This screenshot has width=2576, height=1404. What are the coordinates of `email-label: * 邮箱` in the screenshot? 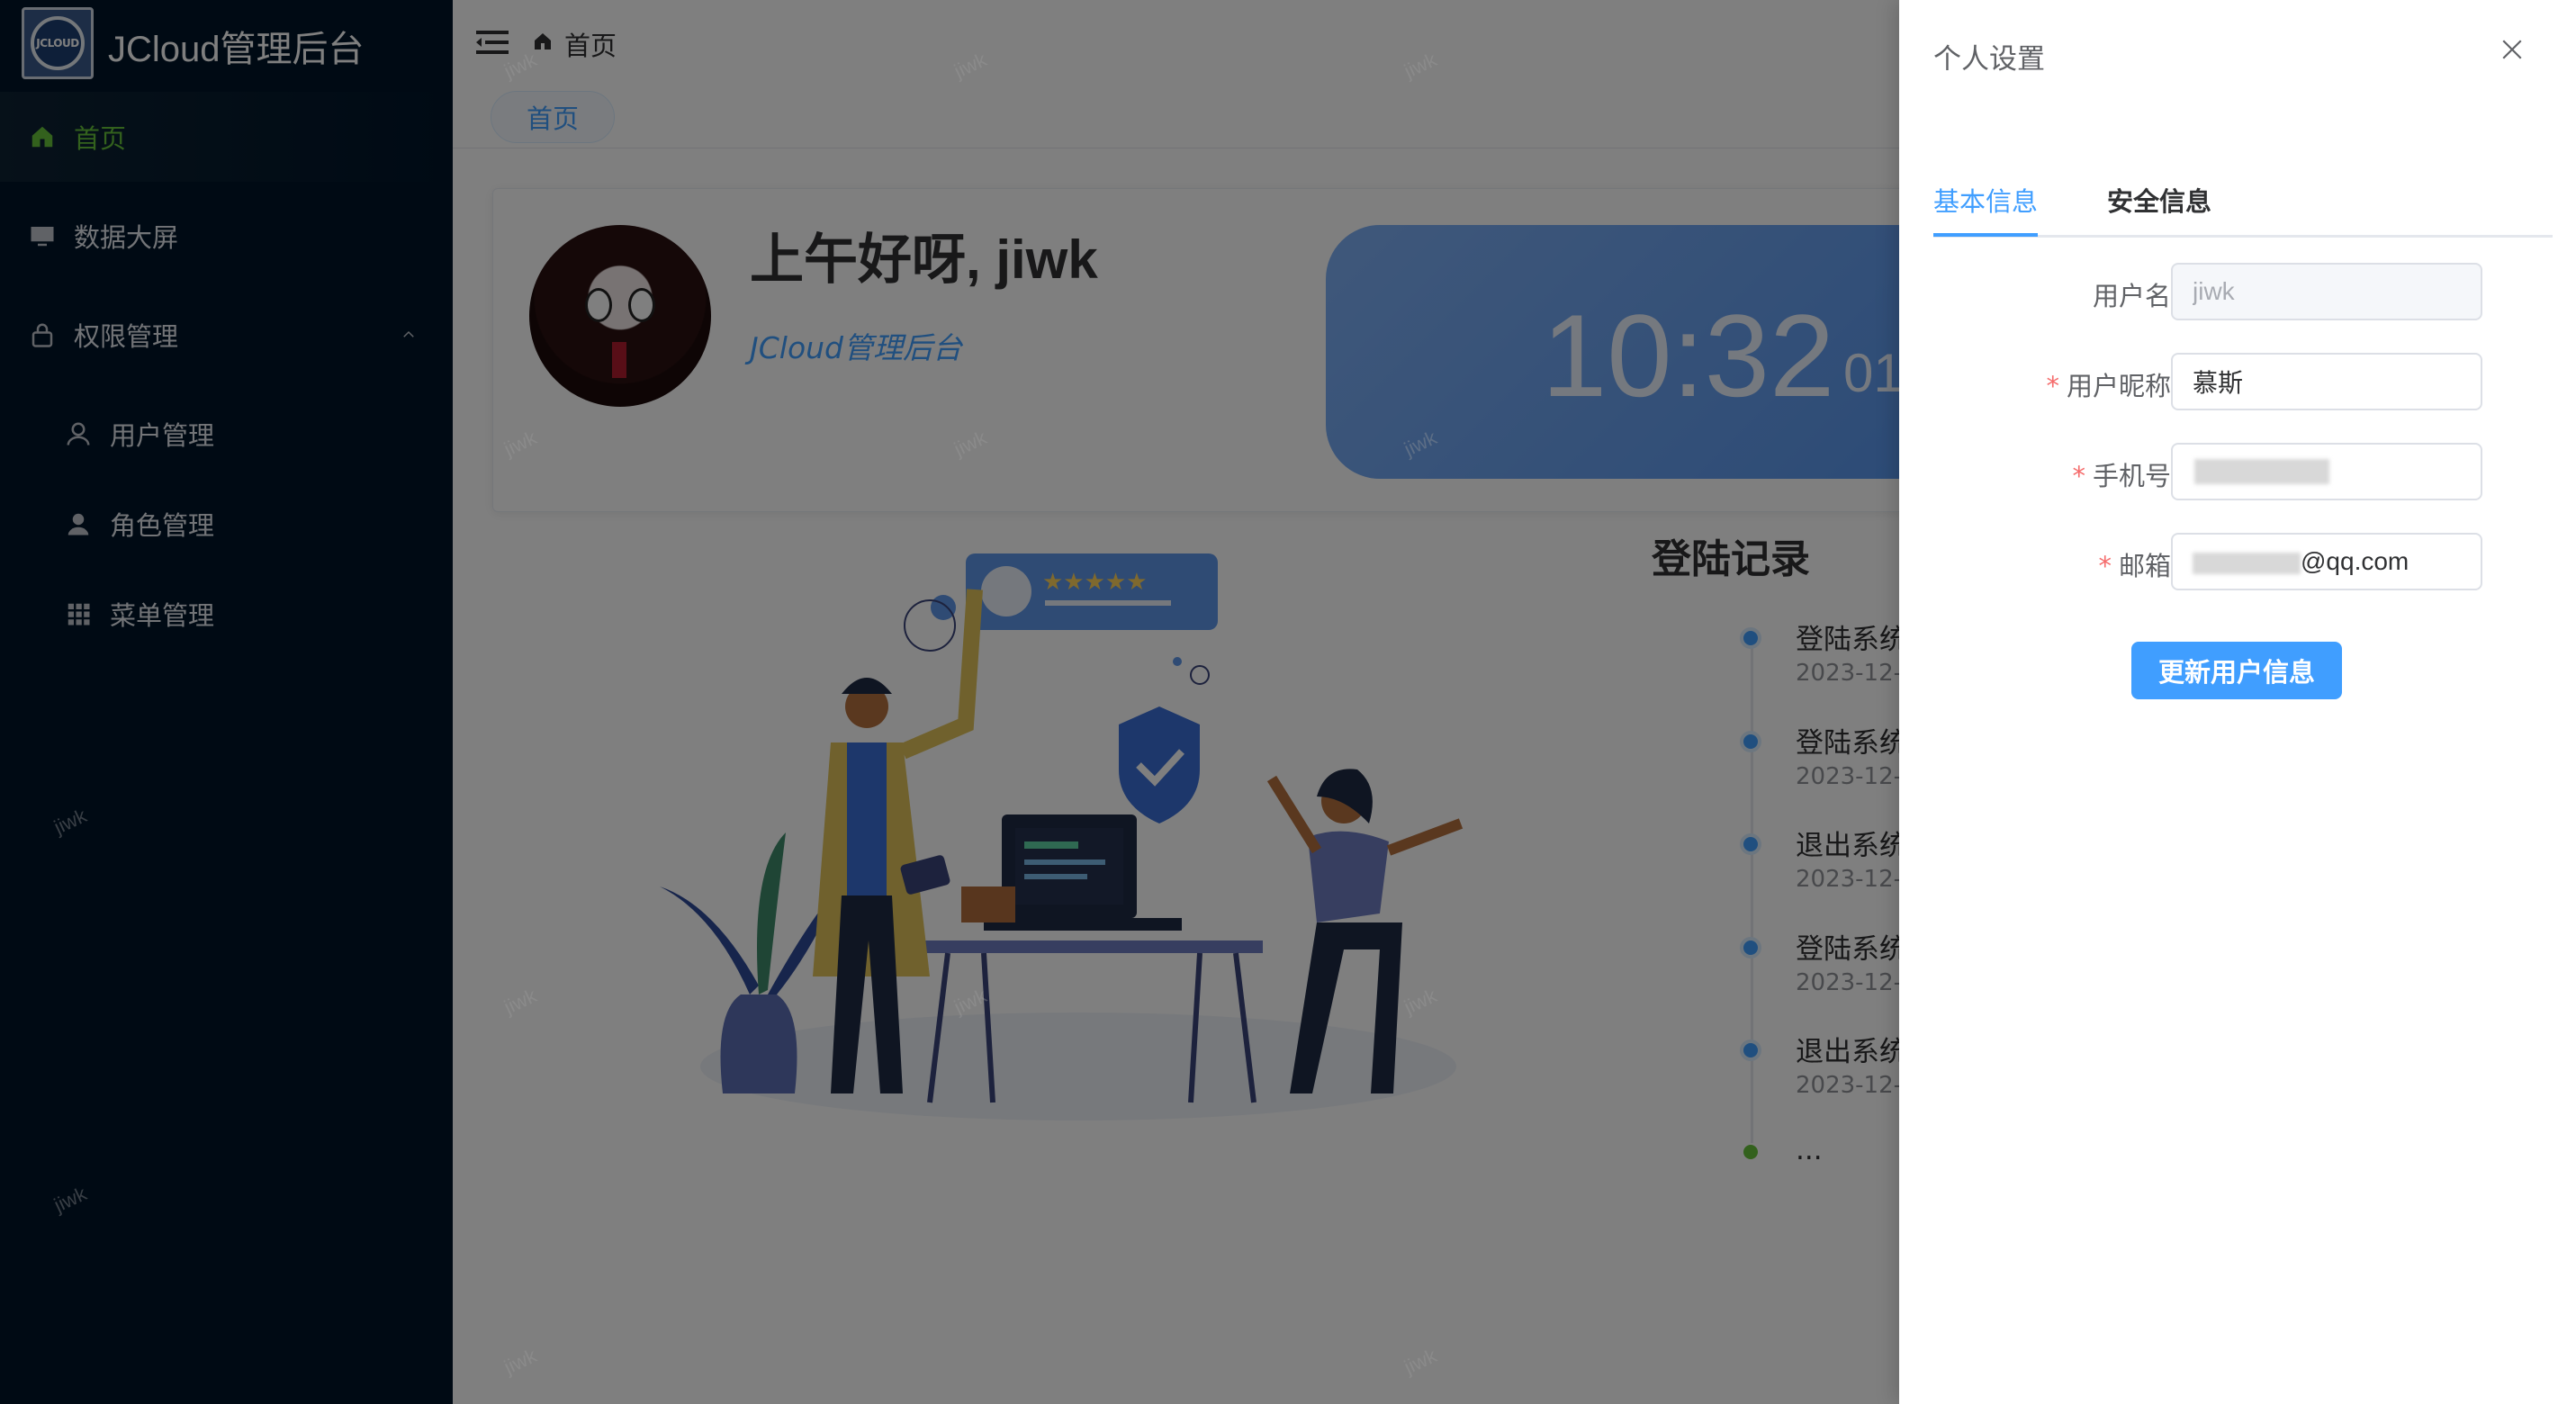 It's located at (2134, 564).